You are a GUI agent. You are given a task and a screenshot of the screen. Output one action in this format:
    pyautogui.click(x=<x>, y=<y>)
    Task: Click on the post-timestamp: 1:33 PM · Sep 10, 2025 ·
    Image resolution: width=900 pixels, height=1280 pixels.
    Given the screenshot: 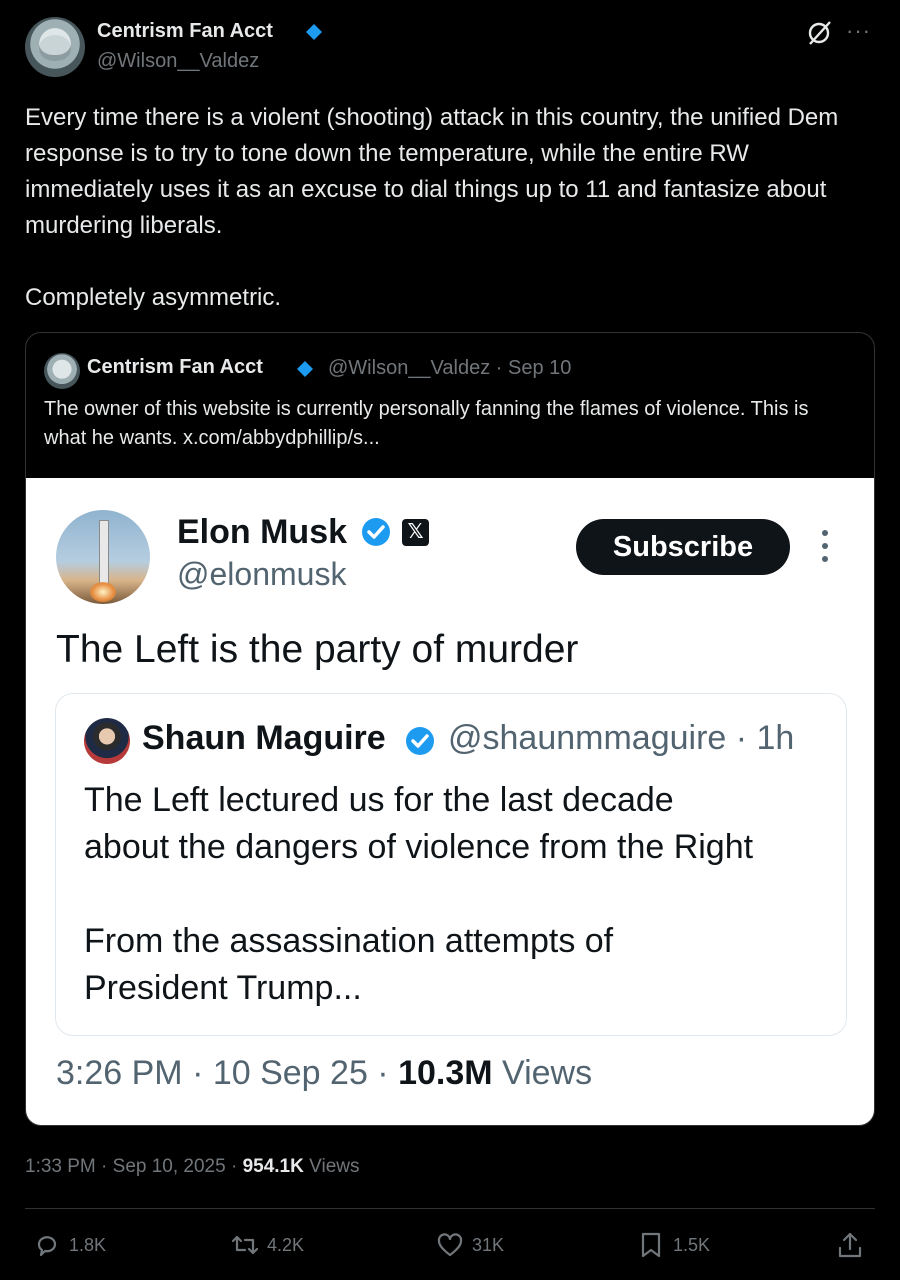 What is the action you would take?
    pyautogui.click(x=134, y=1166)
    